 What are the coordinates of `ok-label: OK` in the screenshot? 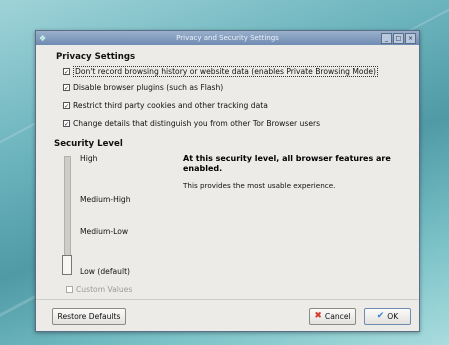 It's located at (393, 316).